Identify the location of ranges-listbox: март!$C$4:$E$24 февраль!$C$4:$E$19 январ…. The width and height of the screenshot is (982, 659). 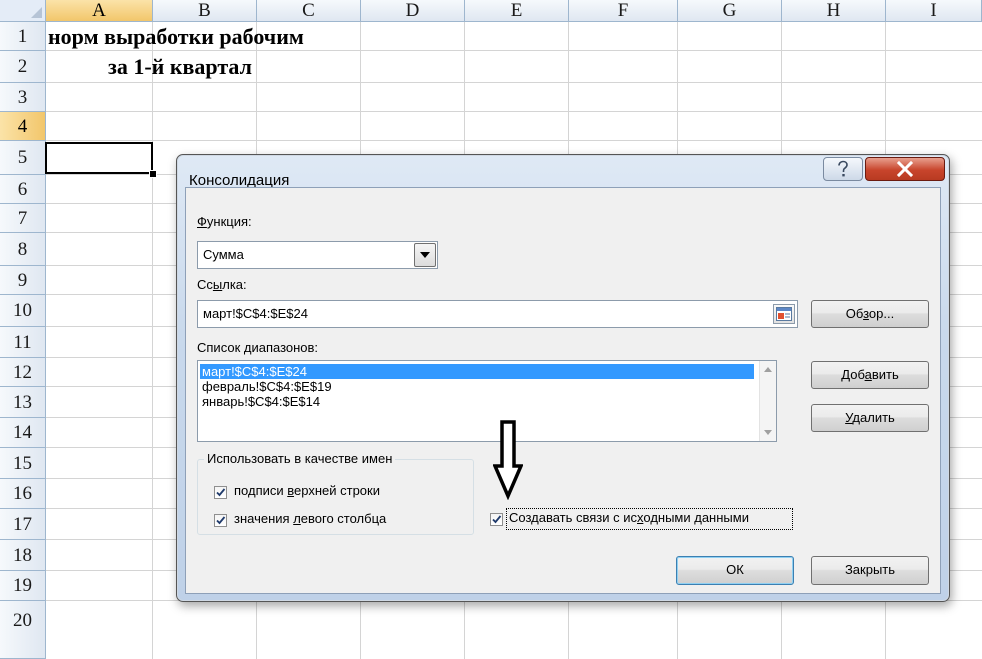
(487, 401).